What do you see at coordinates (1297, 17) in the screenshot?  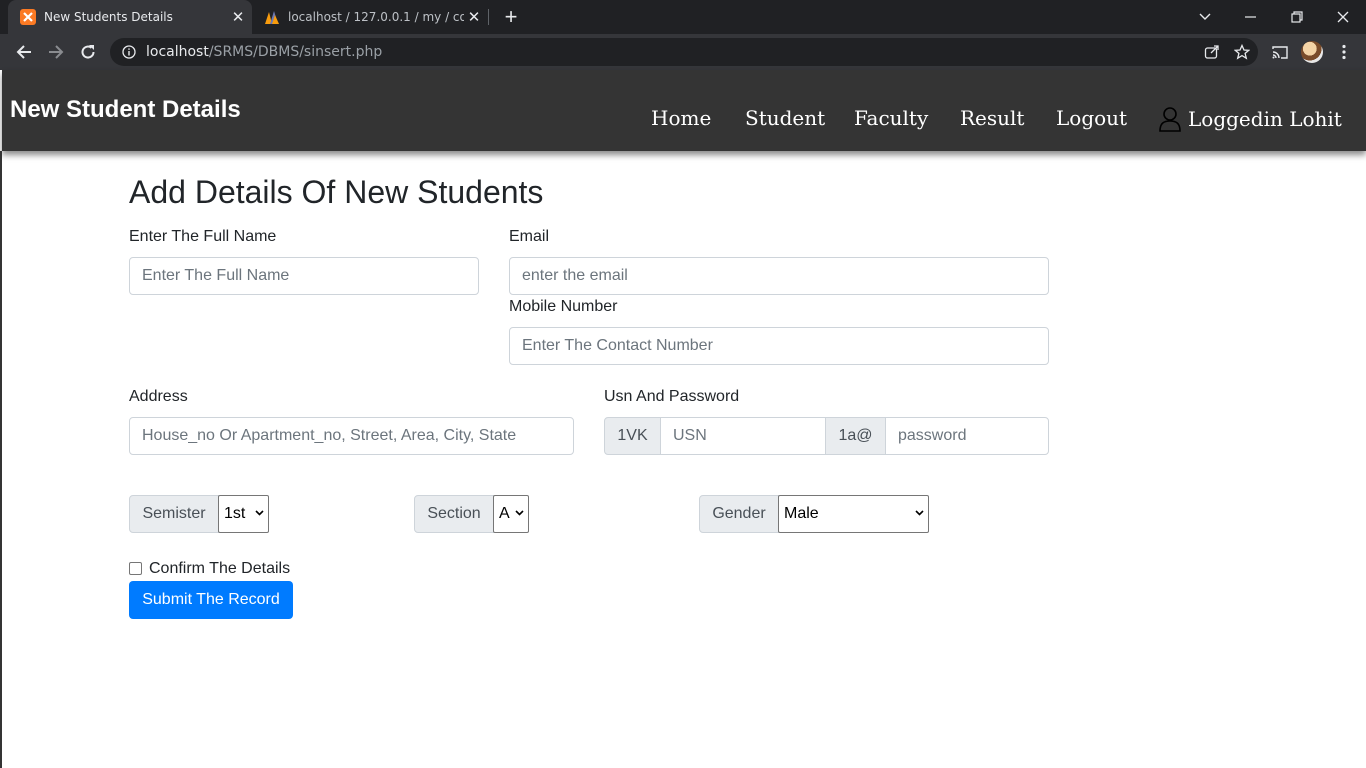 I see `restore-icon` at bounding box center [1297, 17].